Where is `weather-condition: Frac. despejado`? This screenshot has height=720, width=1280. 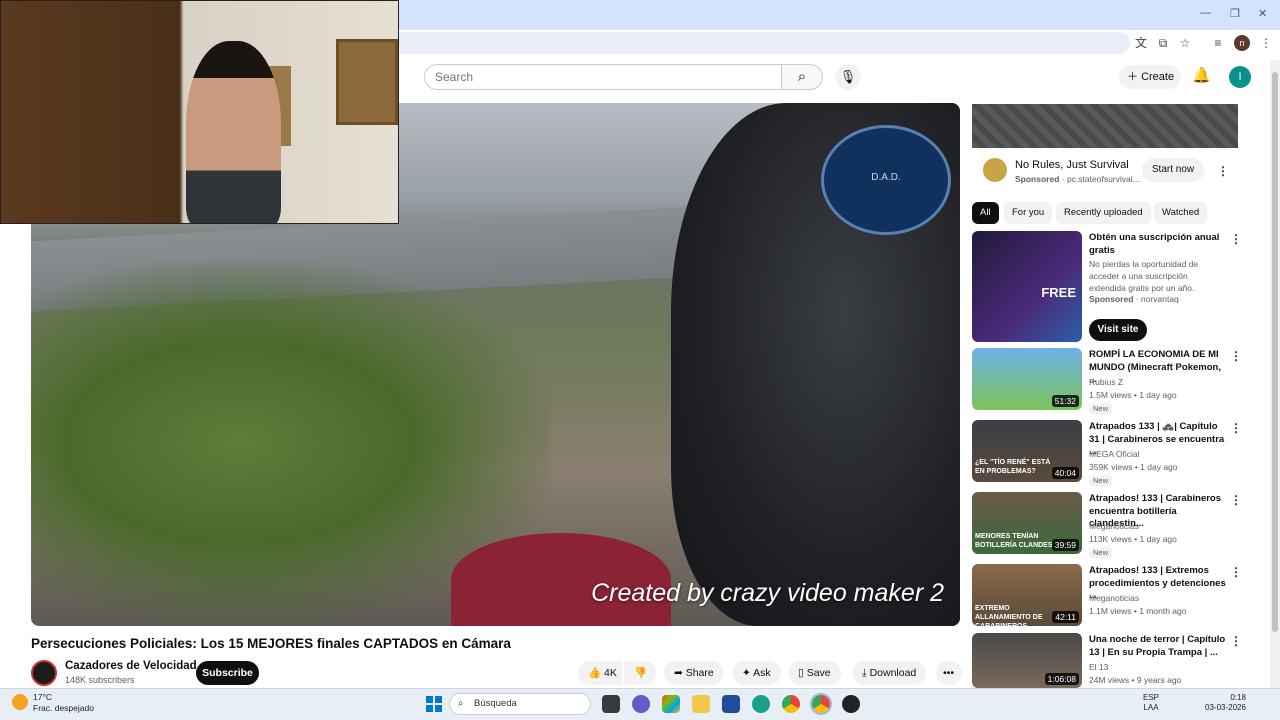
weather-condition: Frac. despejado is located at coordinates (63, 708).